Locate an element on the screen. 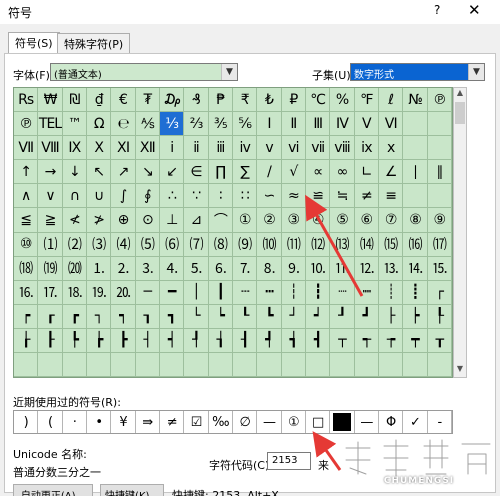 This screenshot has height=496, width=500. charcode-input: 2153 is located at coordinates (289, 461).